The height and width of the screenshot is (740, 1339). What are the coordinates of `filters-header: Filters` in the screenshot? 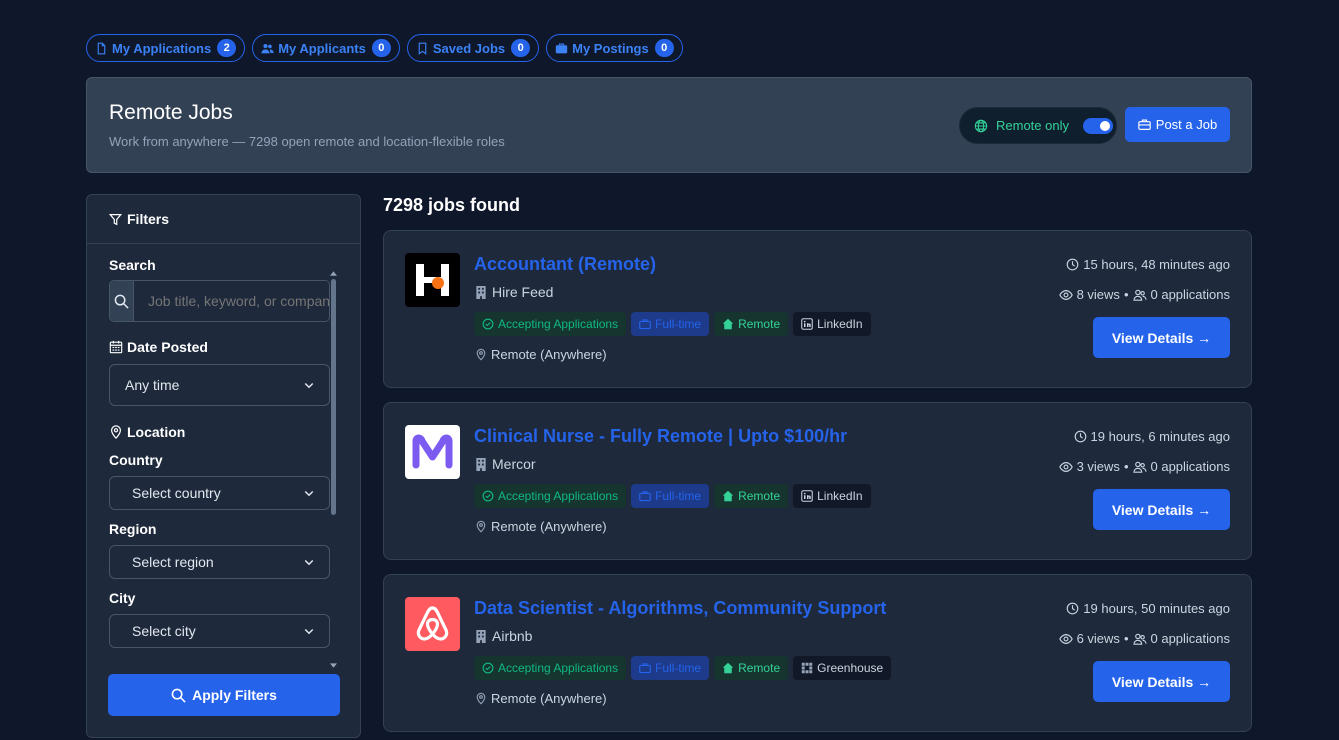 It's located at (223, 219).